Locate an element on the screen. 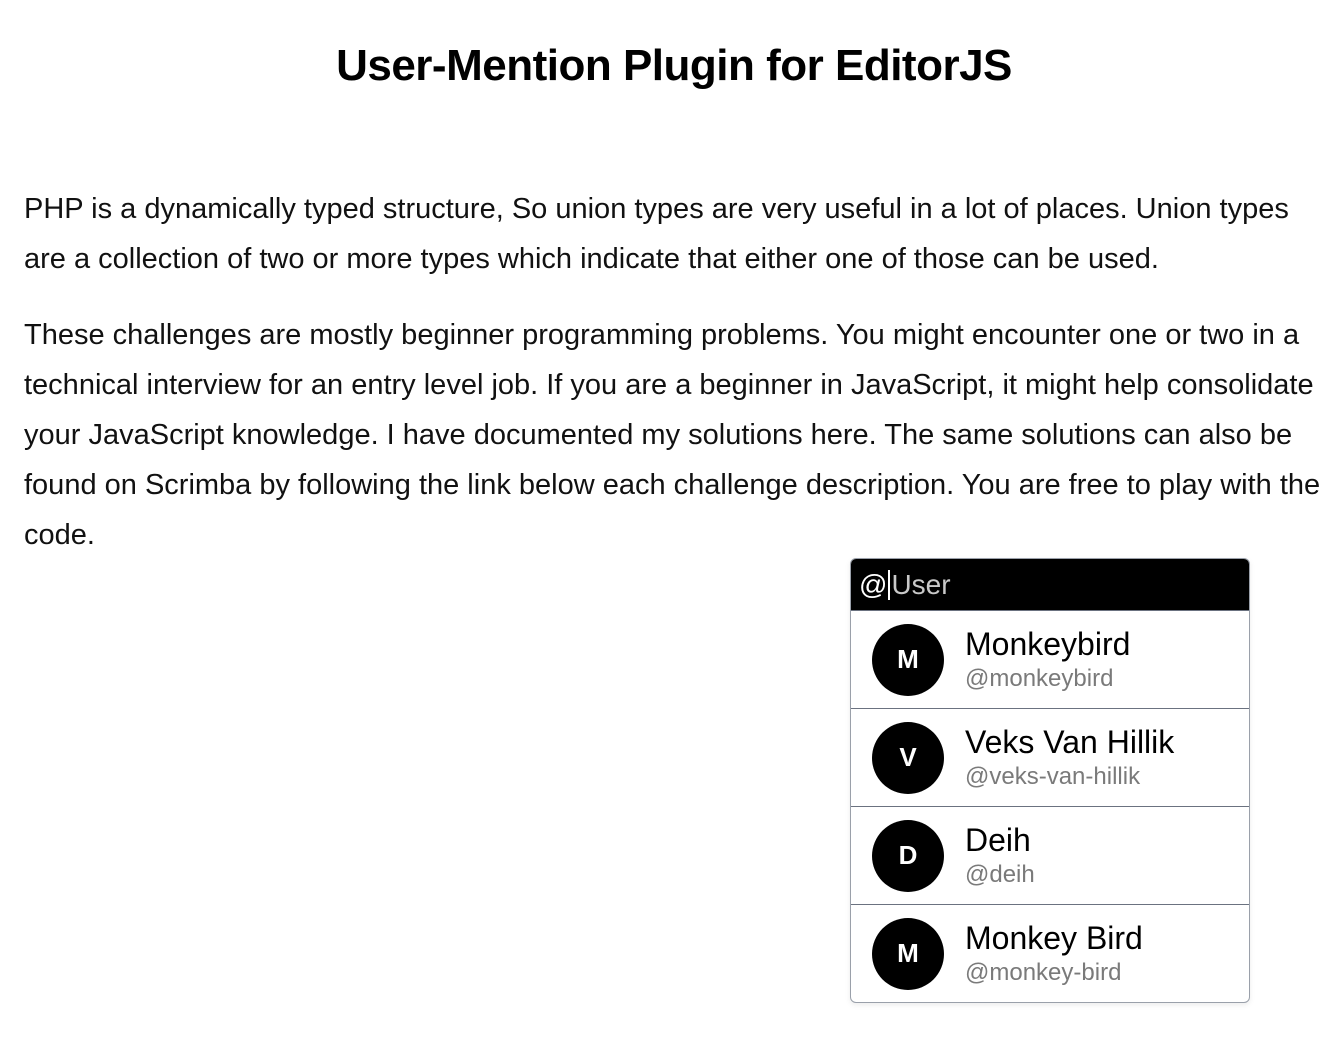 The image size is (1332, 1038). user-text: Deih @deih is located at coordinates (1000, 856).